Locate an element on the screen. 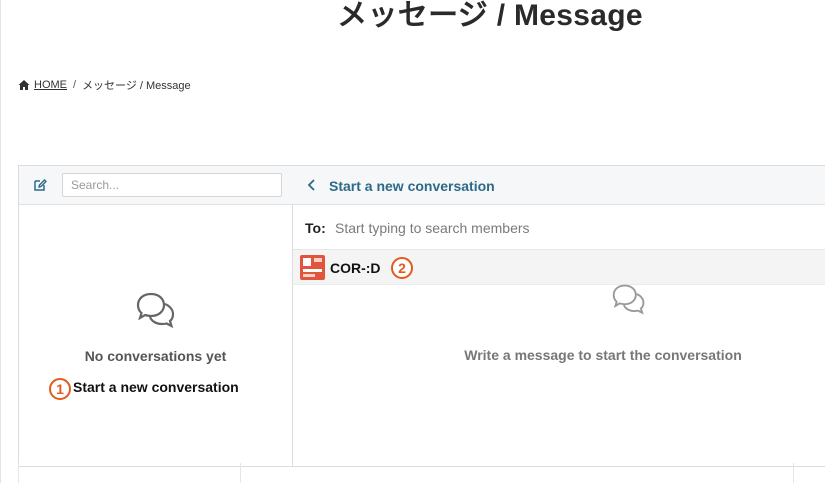 The image size is (825, 483). member-name: COR-:D is located at coordinates (355, 268).